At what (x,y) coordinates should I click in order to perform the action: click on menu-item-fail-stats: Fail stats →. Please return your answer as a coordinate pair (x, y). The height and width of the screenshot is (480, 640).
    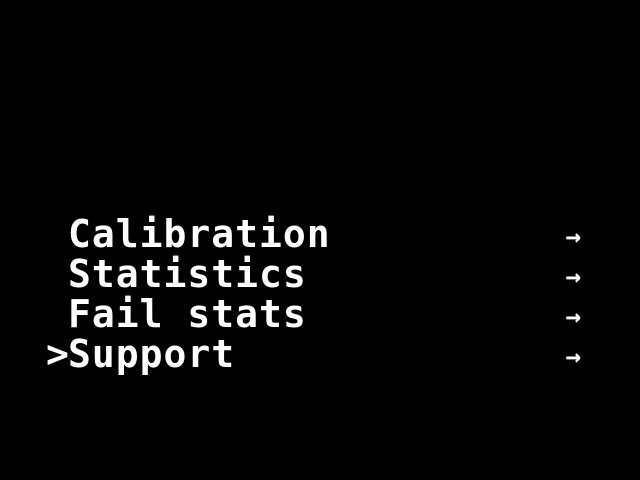
    Looking at the image, I should click on (316, 314).